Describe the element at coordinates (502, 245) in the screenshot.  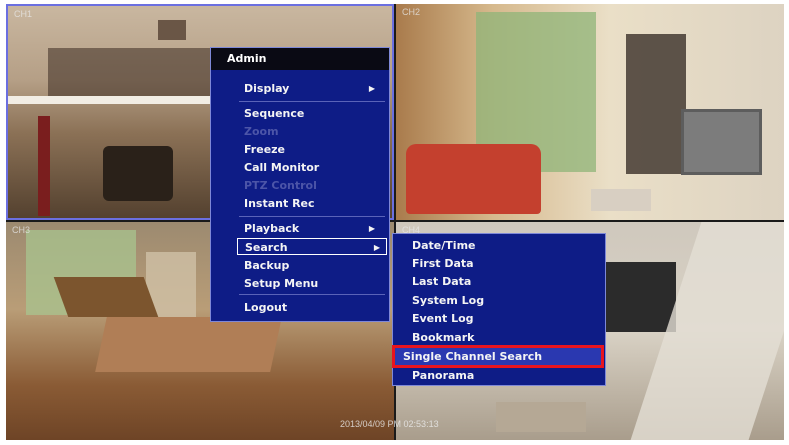
I see `submenu-item-date-time: Date/Time` at that location.